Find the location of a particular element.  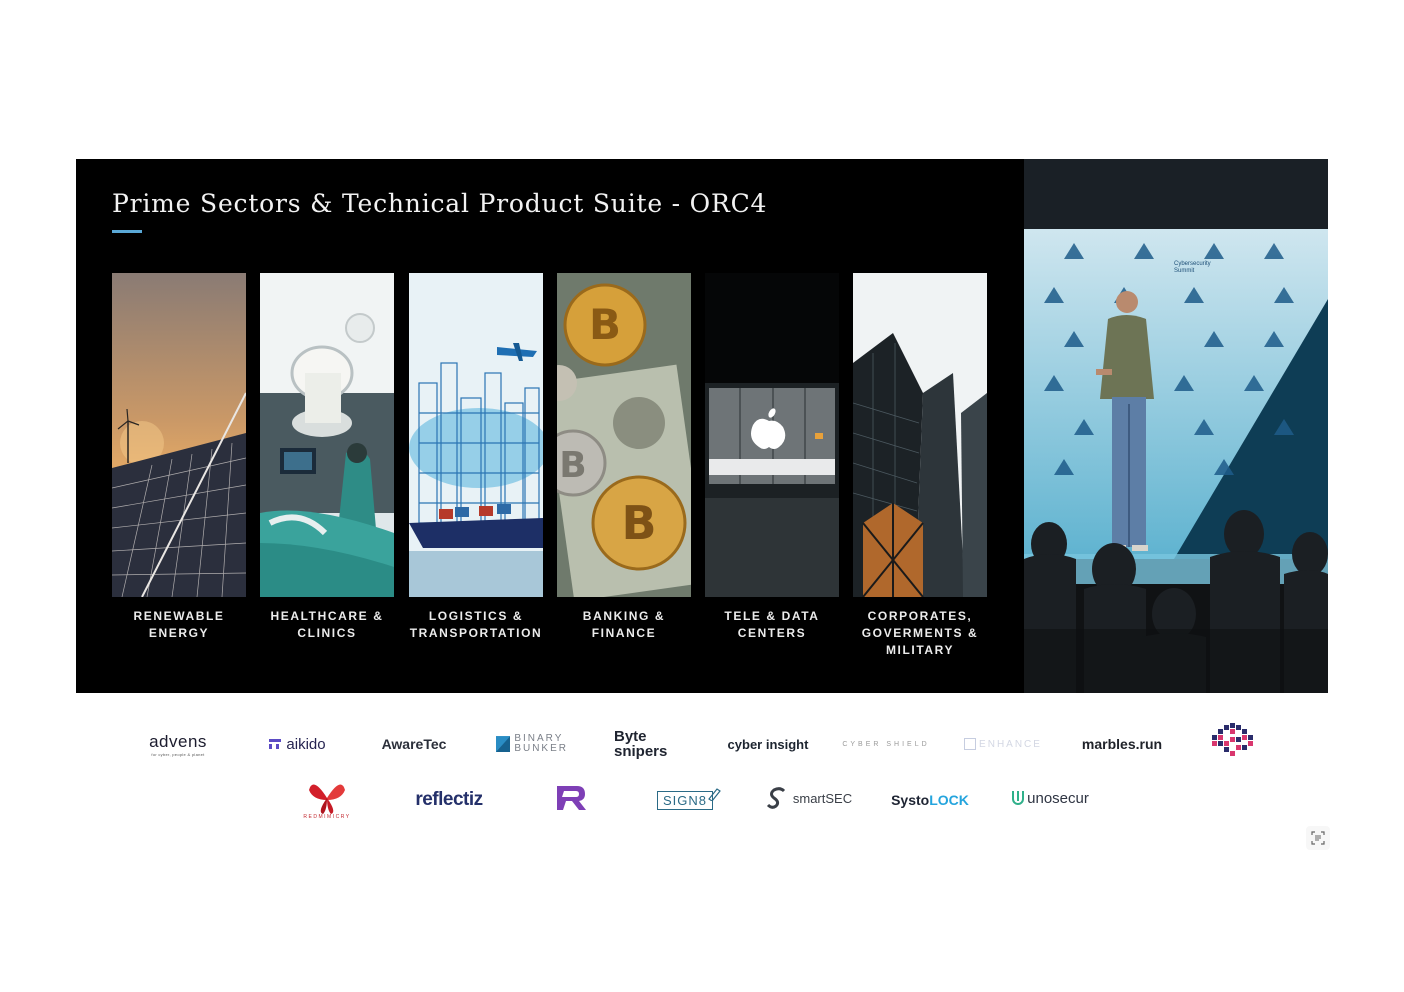

marbles-run-logo: marbles.run is located at coordinates (1122, 744).